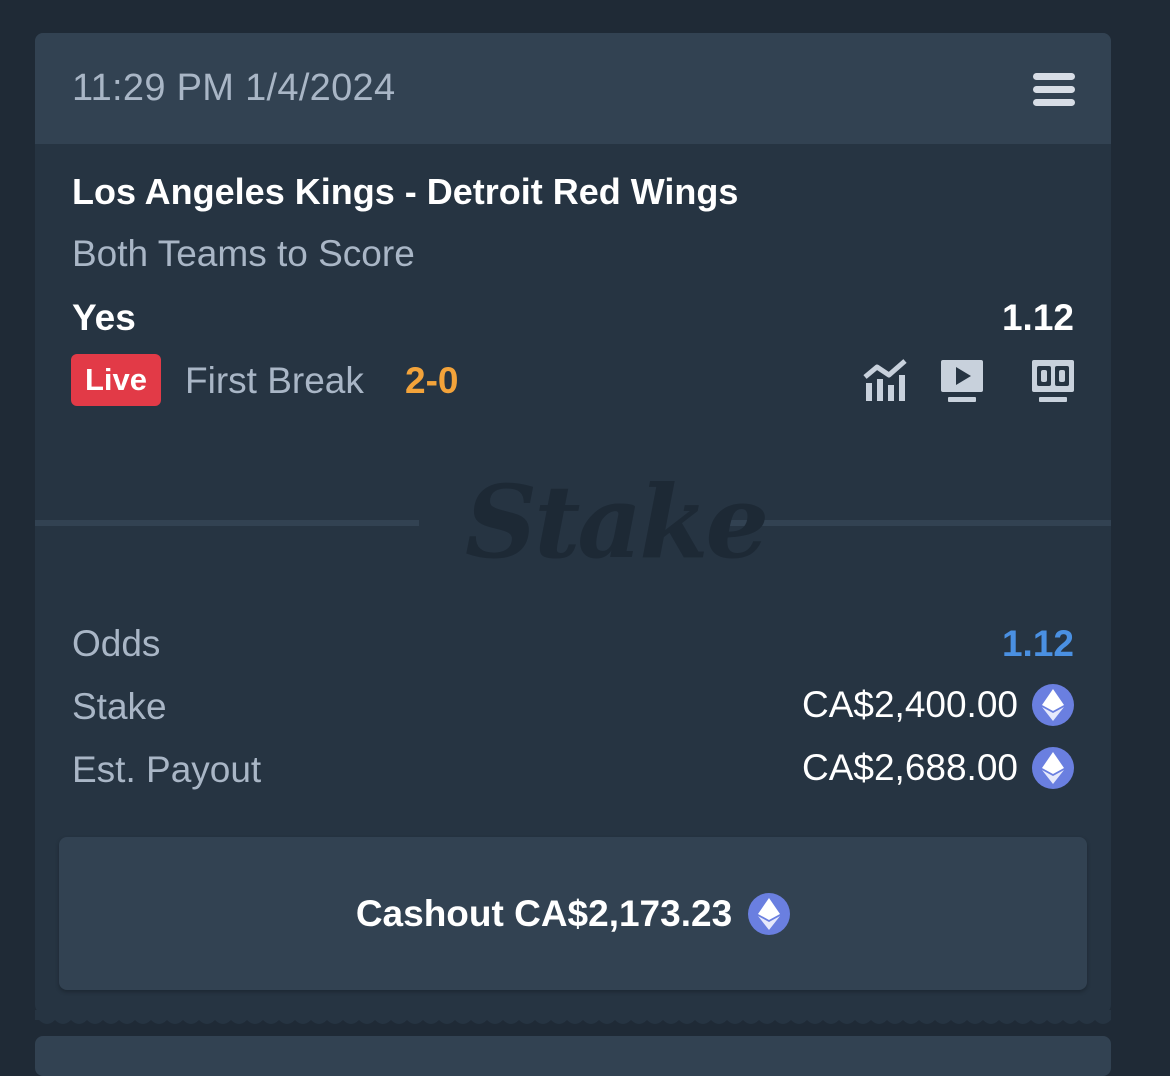  What do you see at coordinates (544, 913) in the screenshot?
I see `cashout-label: Cashout CA$2,173.23` at bounding box center [544, 913].